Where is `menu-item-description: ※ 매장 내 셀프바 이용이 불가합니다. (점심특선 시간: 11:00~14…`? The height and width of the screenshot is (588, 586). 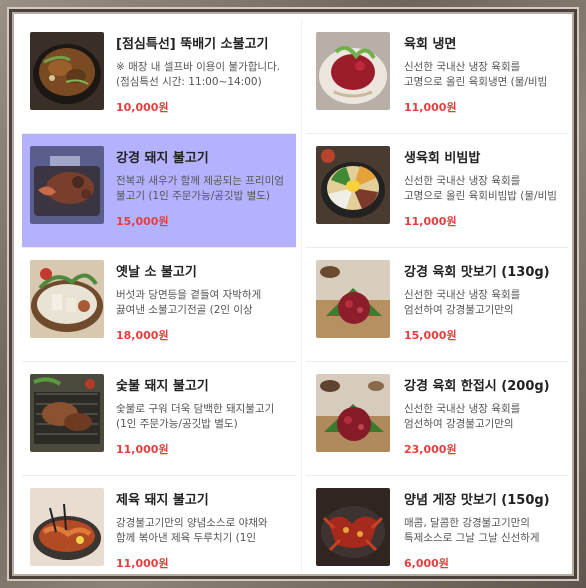 menu-item-description: ※ 매장 내 셀프바 이용이 불가합니다. (점심특선 시간: 11:00~14… is located at coordinates (198, 74).